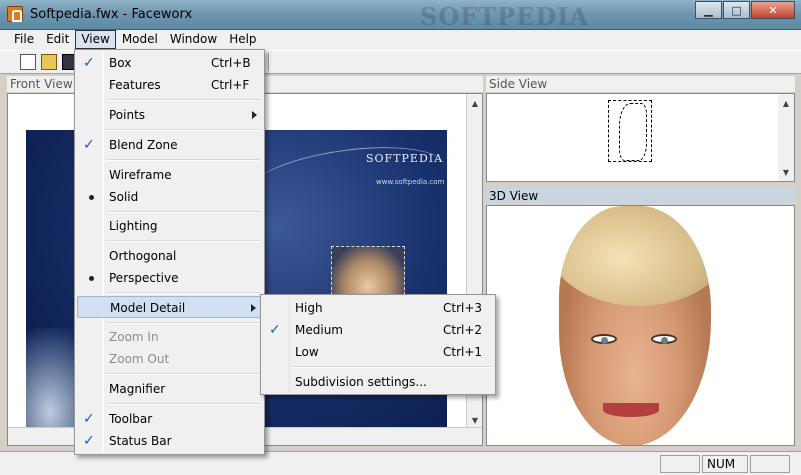  What do you see at coordinates (170, 389) in the screenshot?
I see `view-menu-magnifier: Magnifier` at bounding box center [170, 389].